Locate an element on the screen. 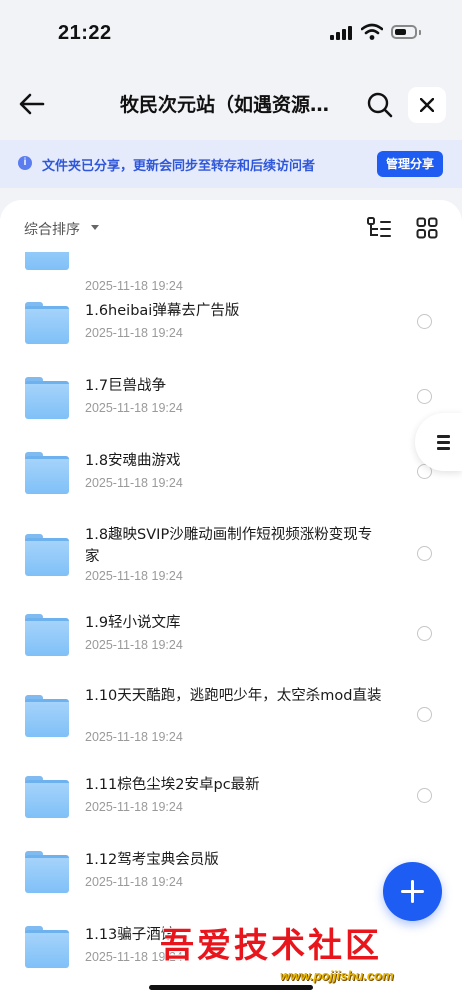 This screenshot has width=462, height=1000. close-button is located at coordinates (427, 105).